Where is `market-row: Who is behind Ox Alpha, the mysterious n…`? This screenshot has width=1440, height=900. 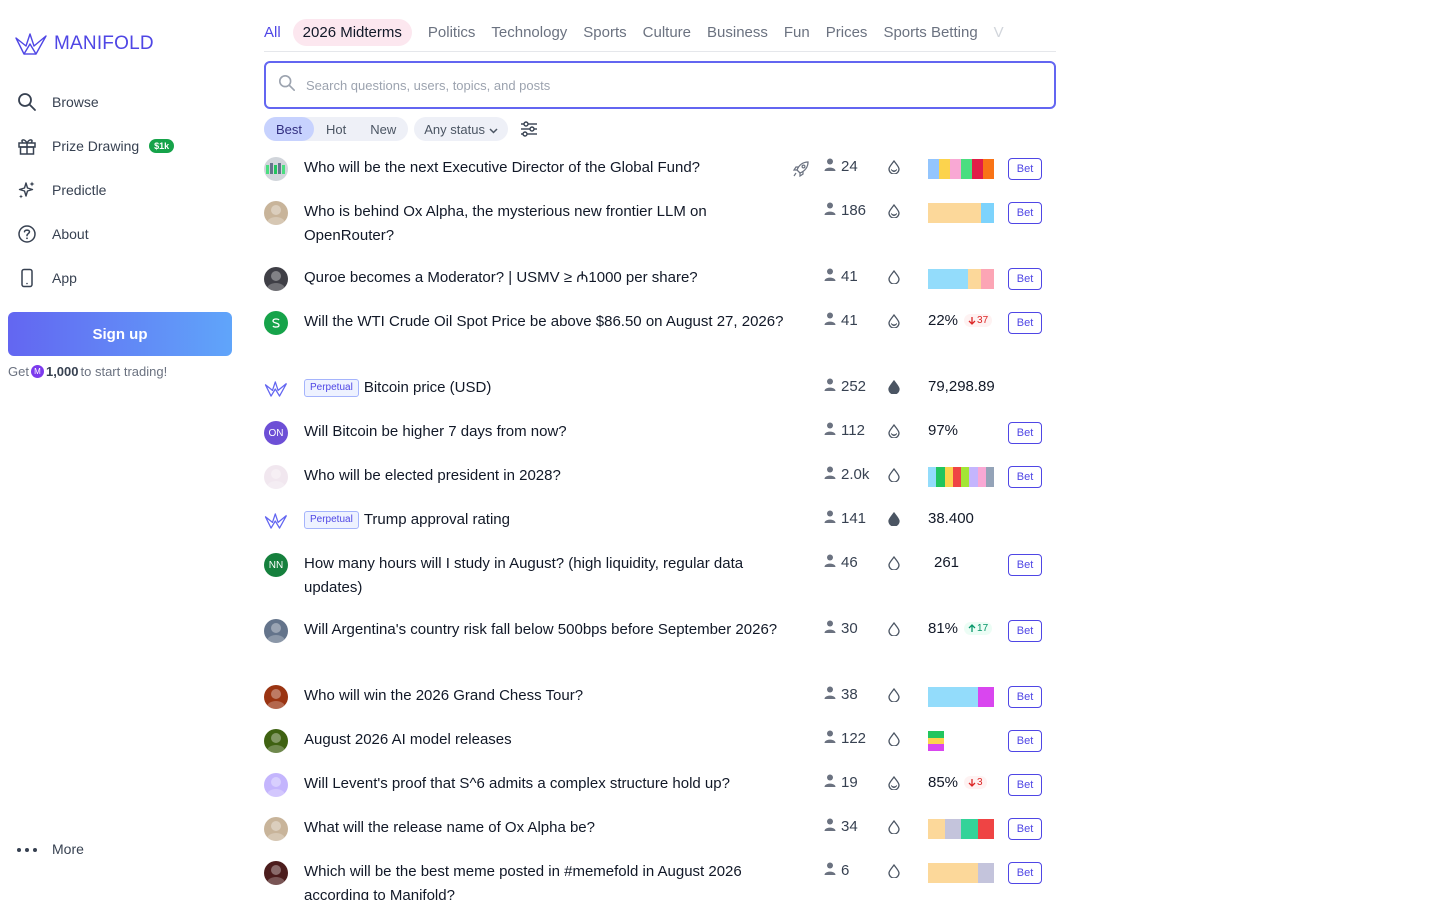 market-row: Who is behind Ox Alpha, the mysterious n… is located at coordinates (660, 223).